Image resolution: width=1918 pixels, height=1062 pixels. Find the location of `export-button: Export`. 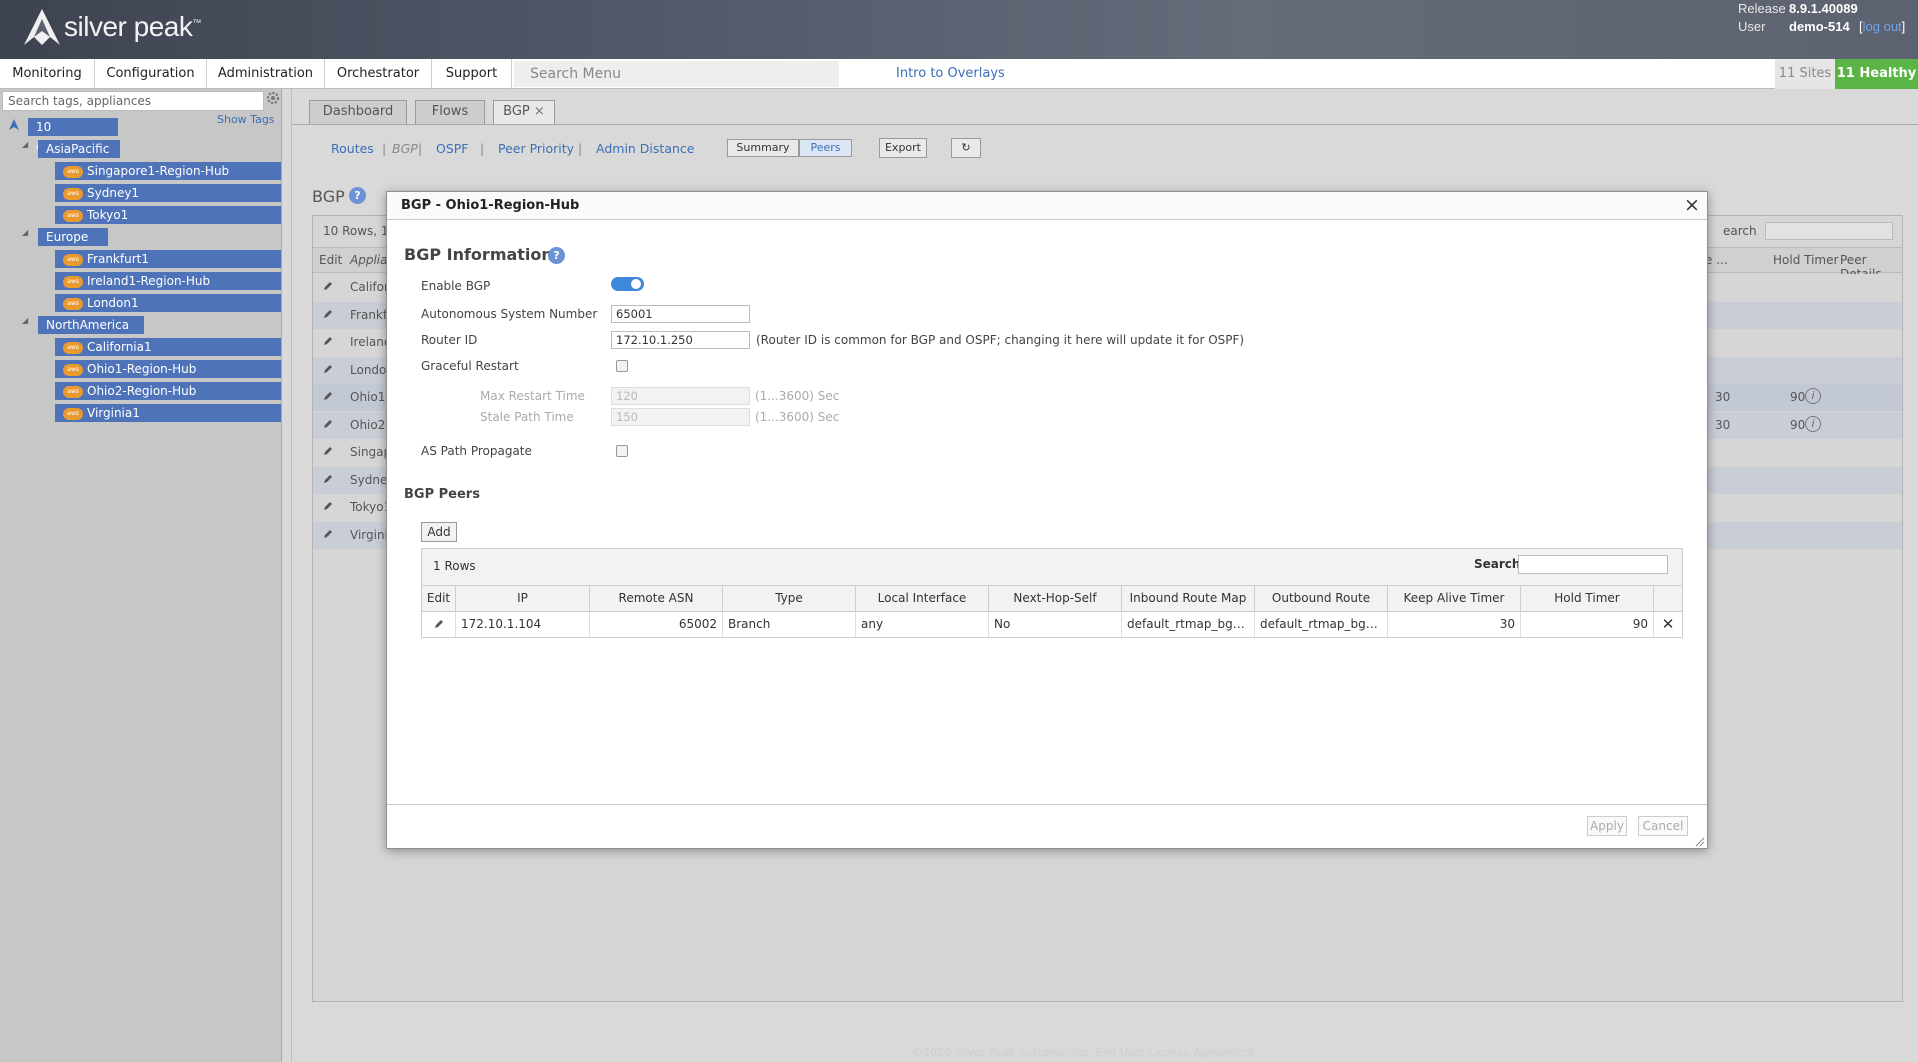

export-button: Export is located at coordinates (903, 148).